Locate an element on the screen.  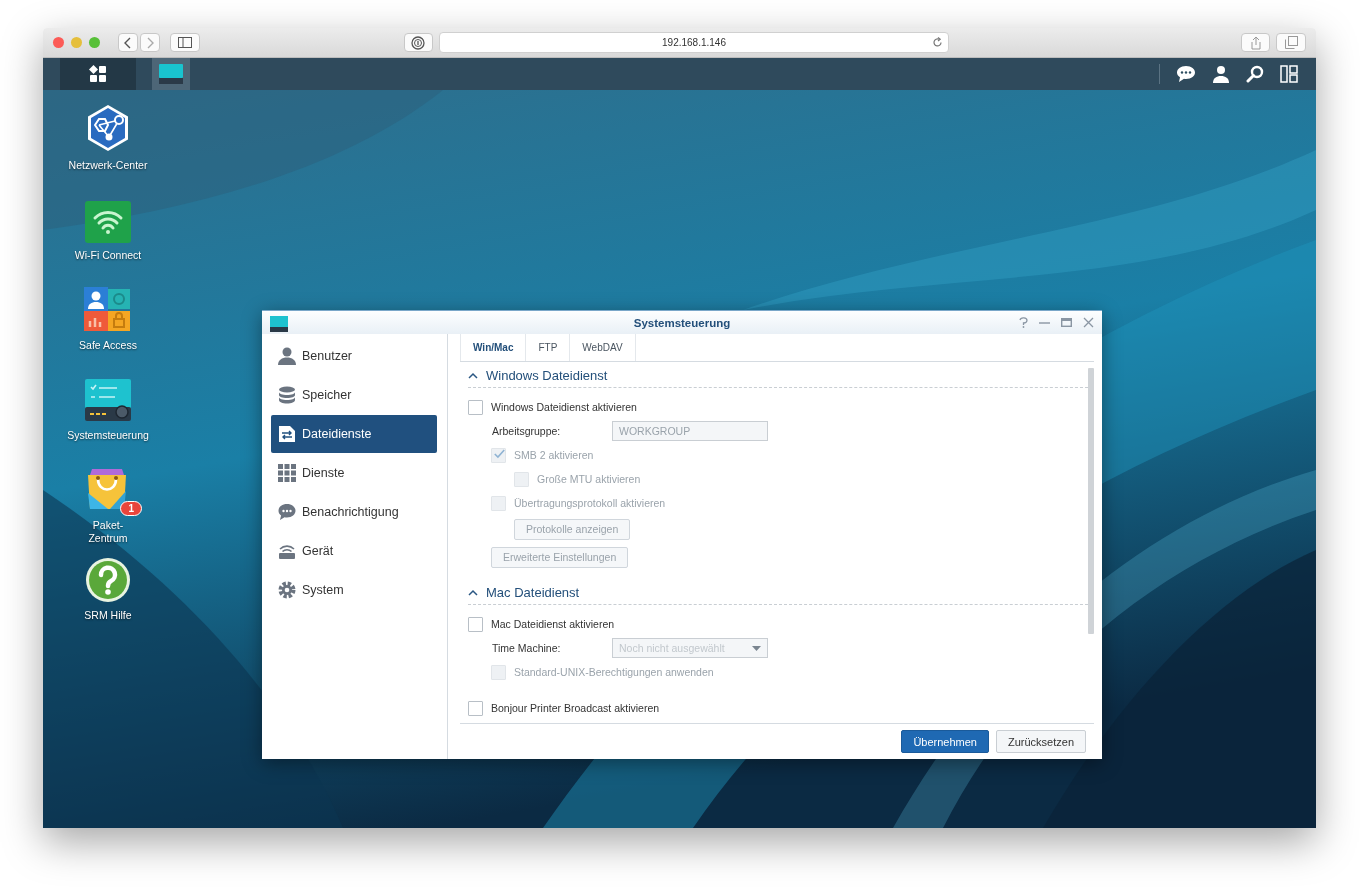
privacy-button is located at coordinates (418, 42).